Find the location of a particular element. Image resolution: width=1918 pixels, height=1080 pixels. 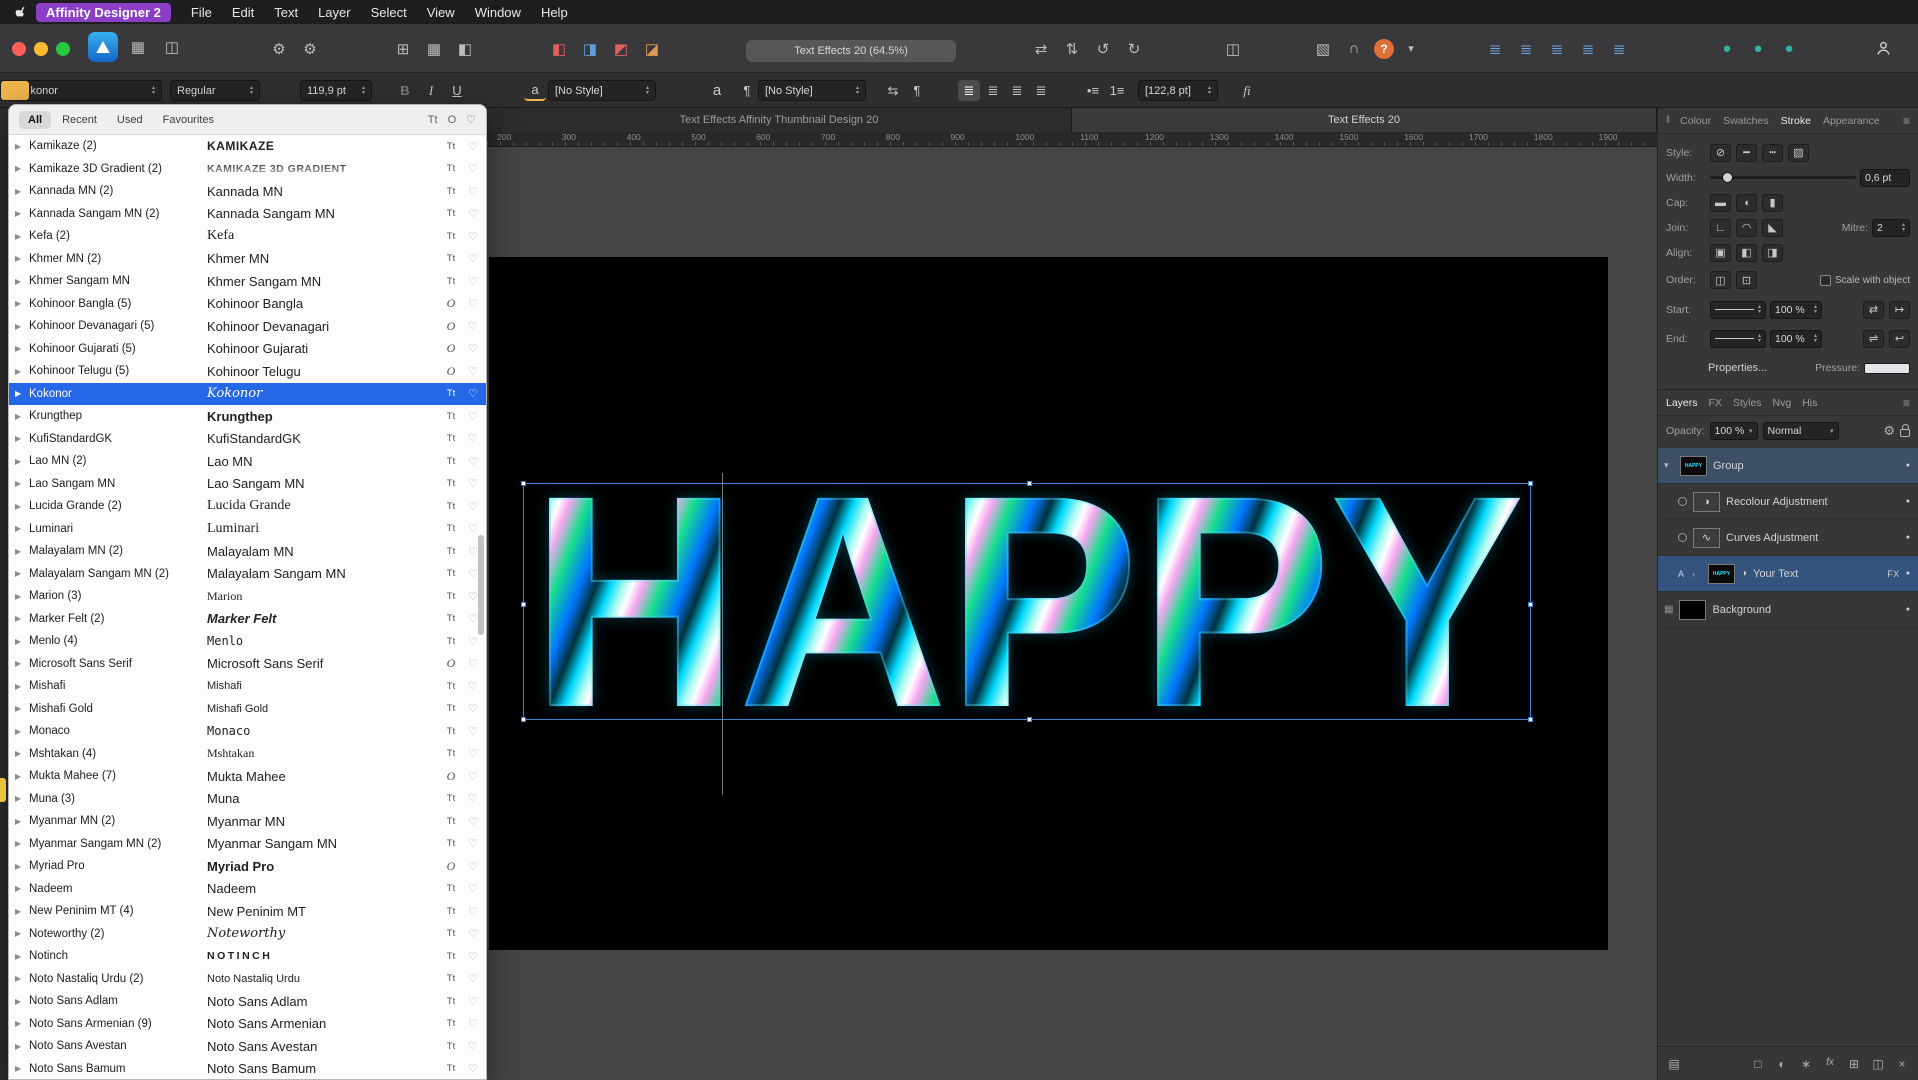

baseline-shift-icon: ⇆ is located at coordinates (893, 90).